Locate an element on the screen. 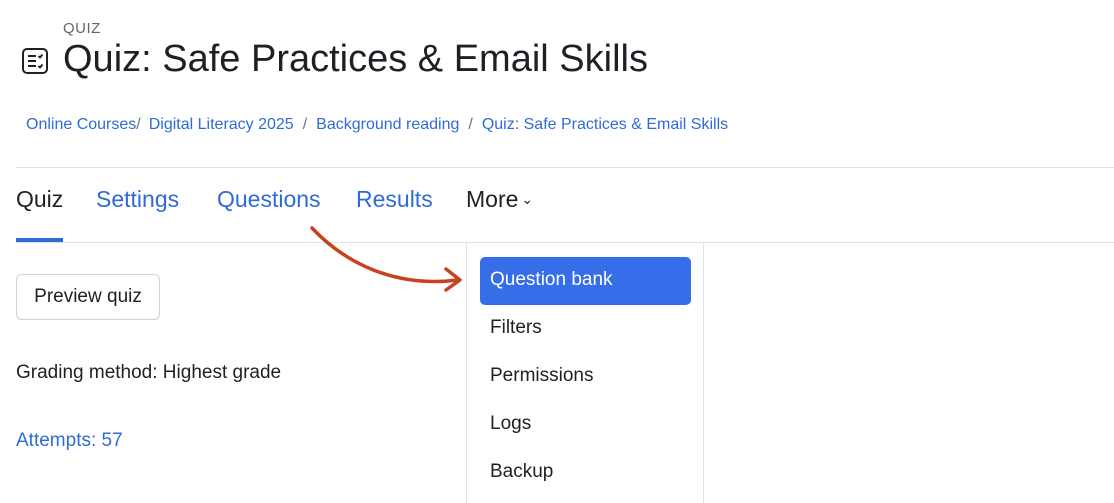  breadcrumb-current-quiz: Quiz: Safe Practices & Email Skills is located at coordinates (605, 124).